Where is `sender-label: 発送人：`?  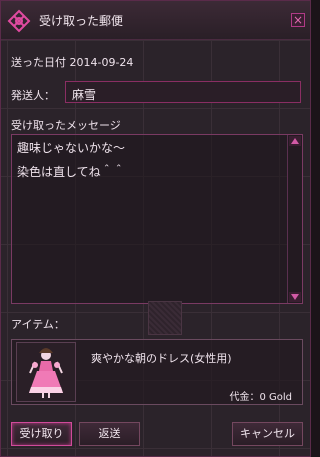
sender-label: 発送人： is located at coordinates (33, 95).